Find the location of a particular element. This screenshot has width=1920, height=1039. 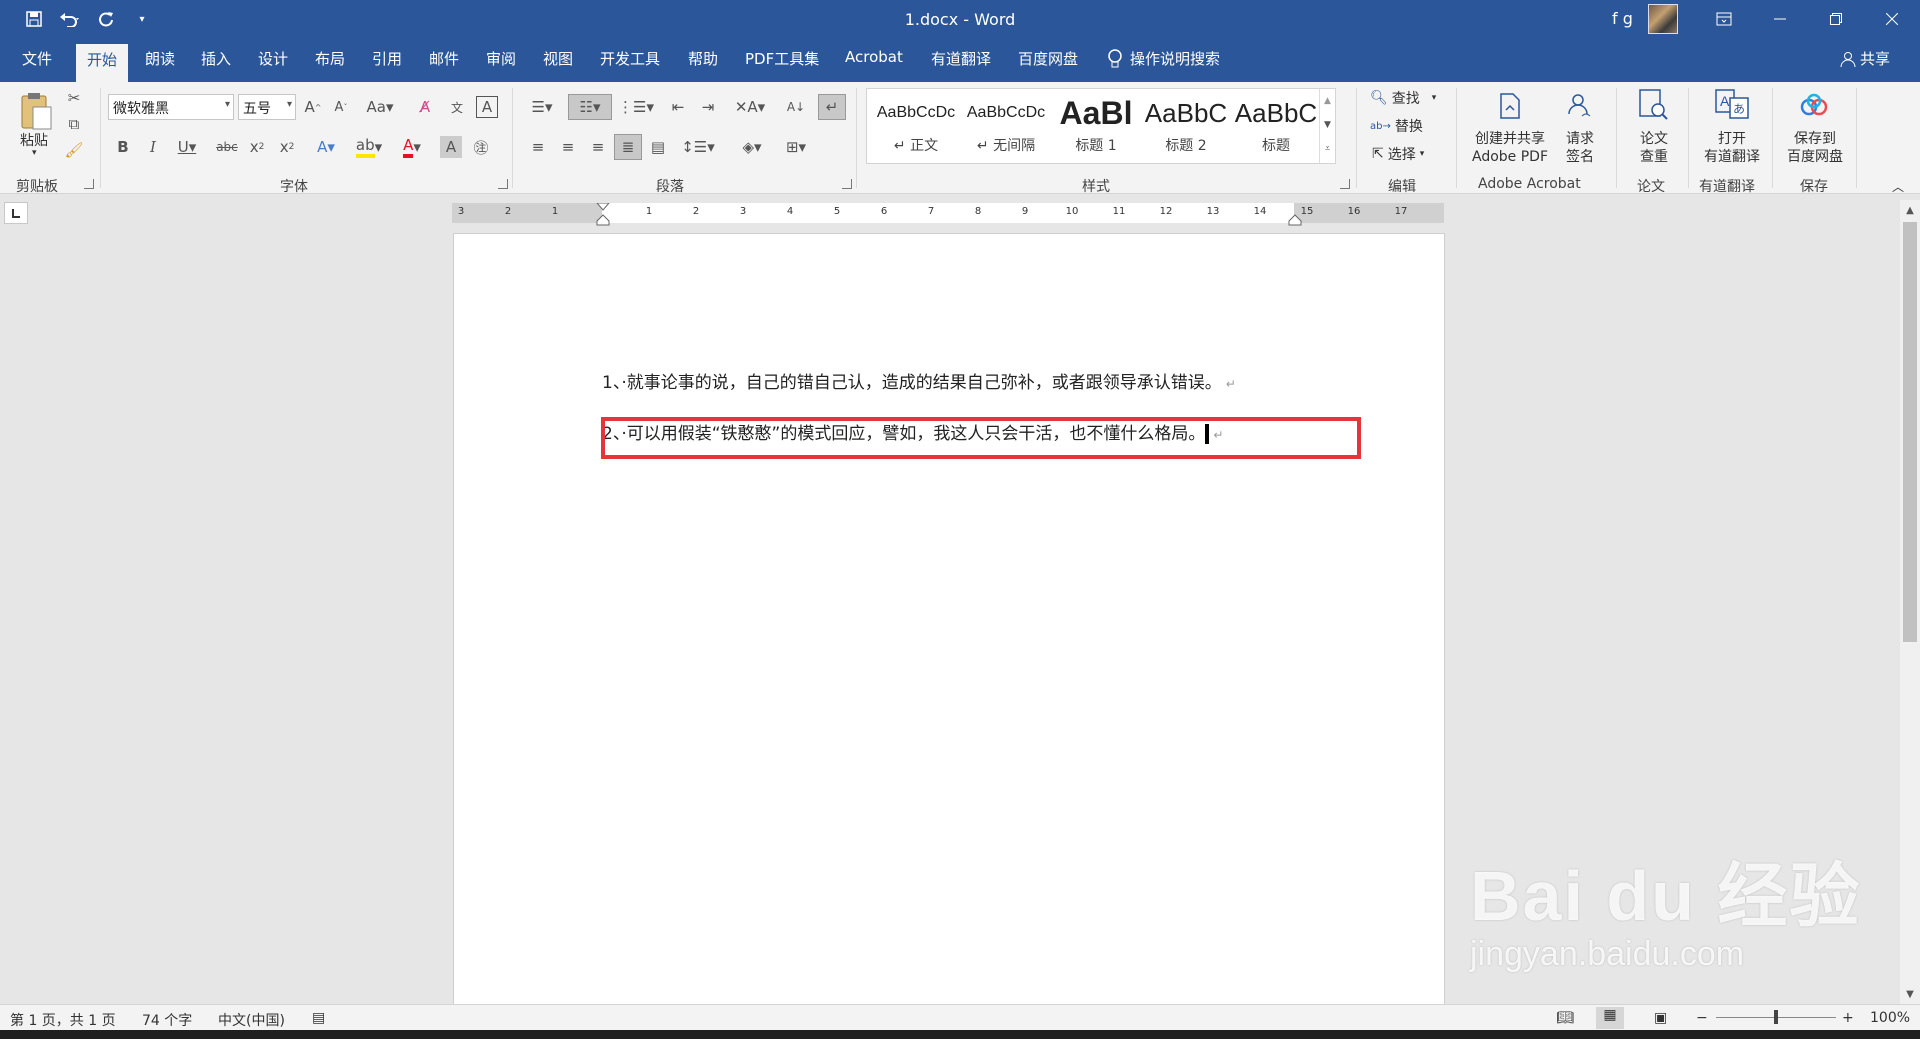

zoom-slider-thumb is located at coordinates (1776, 1017).